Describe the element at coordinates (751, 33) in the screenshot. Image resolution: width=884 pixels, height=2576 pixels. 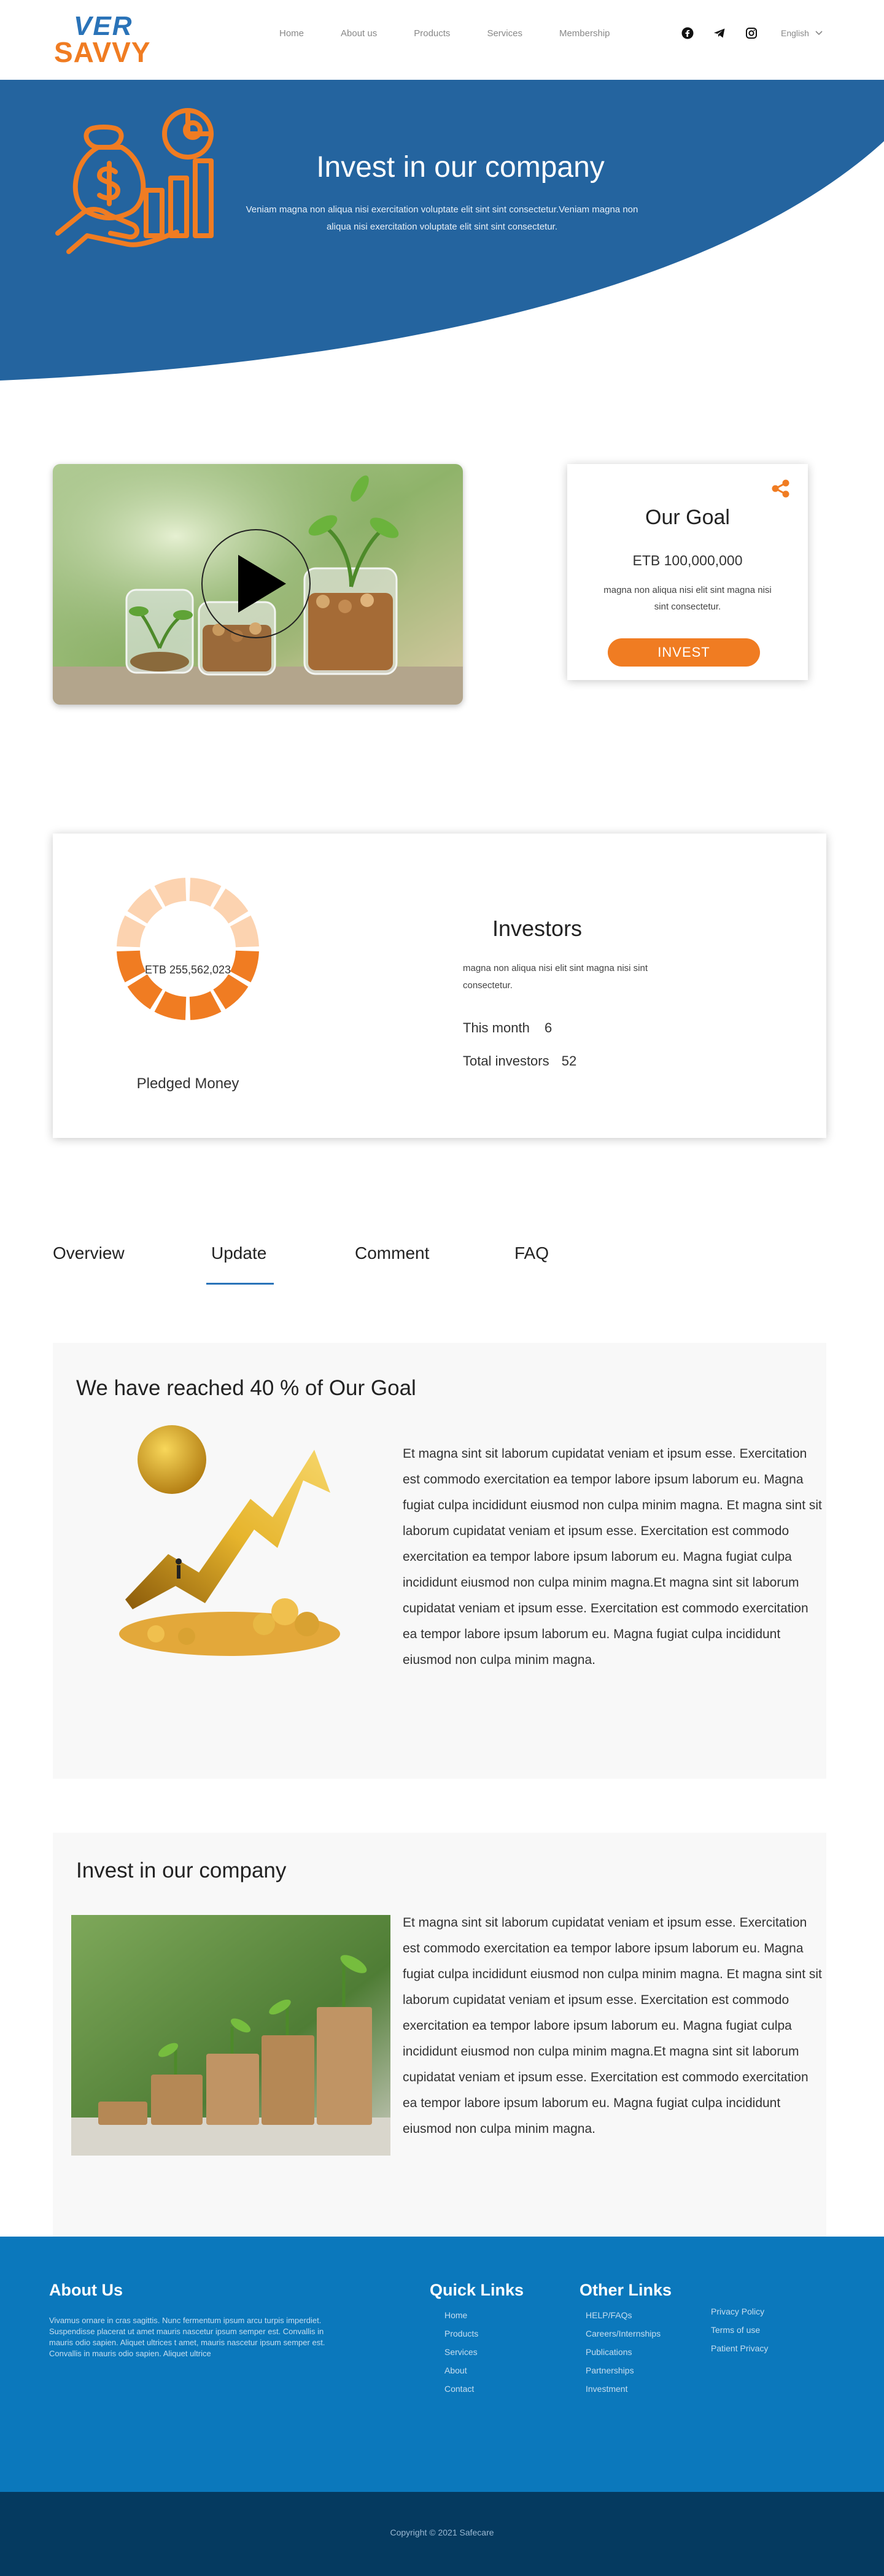
I see `instagram-icon` at that location.